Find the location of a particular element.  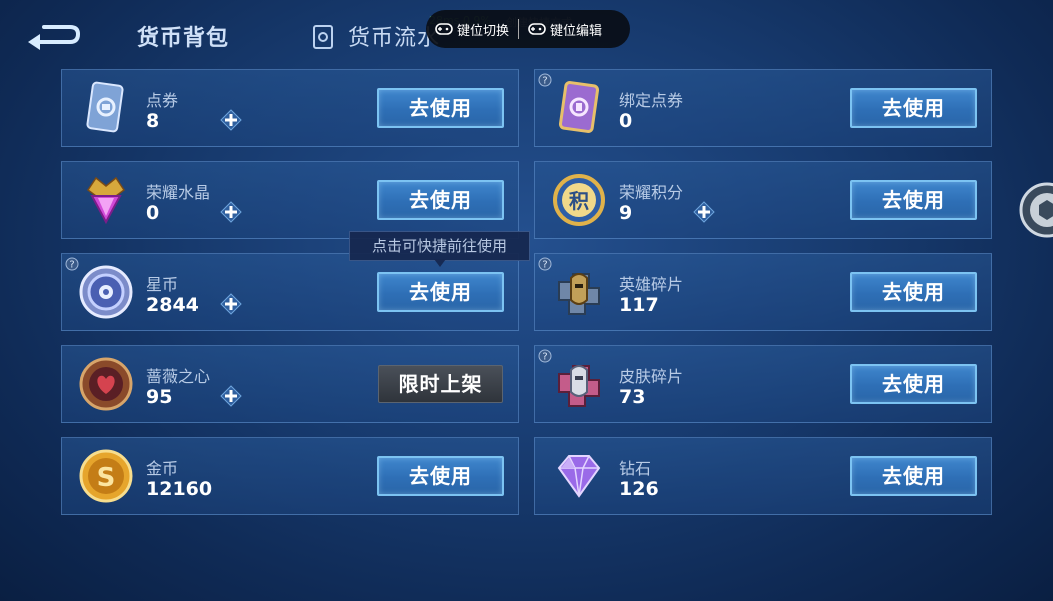

flow-record-icon is located at coordinates (323, 37).